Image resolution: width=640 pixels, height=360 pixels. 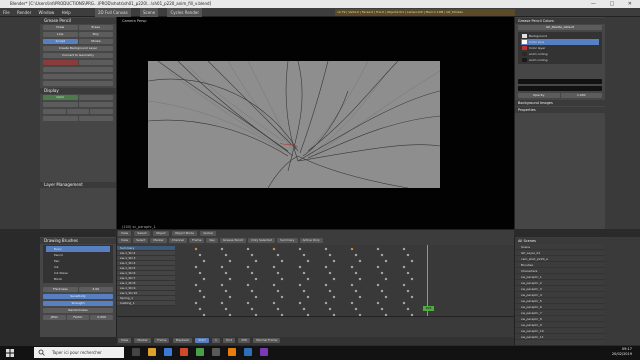 What do you see at coordinates (78, 303) in the screenshot?
I see `strength-slider: Strength` at bounding box center [78, 303].